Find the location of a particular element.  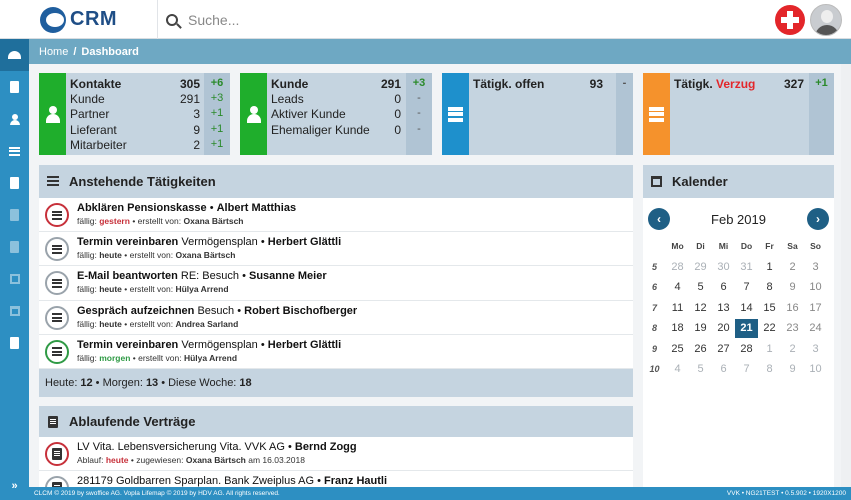

app-logo: CRM is located at coordinates (79, 19).